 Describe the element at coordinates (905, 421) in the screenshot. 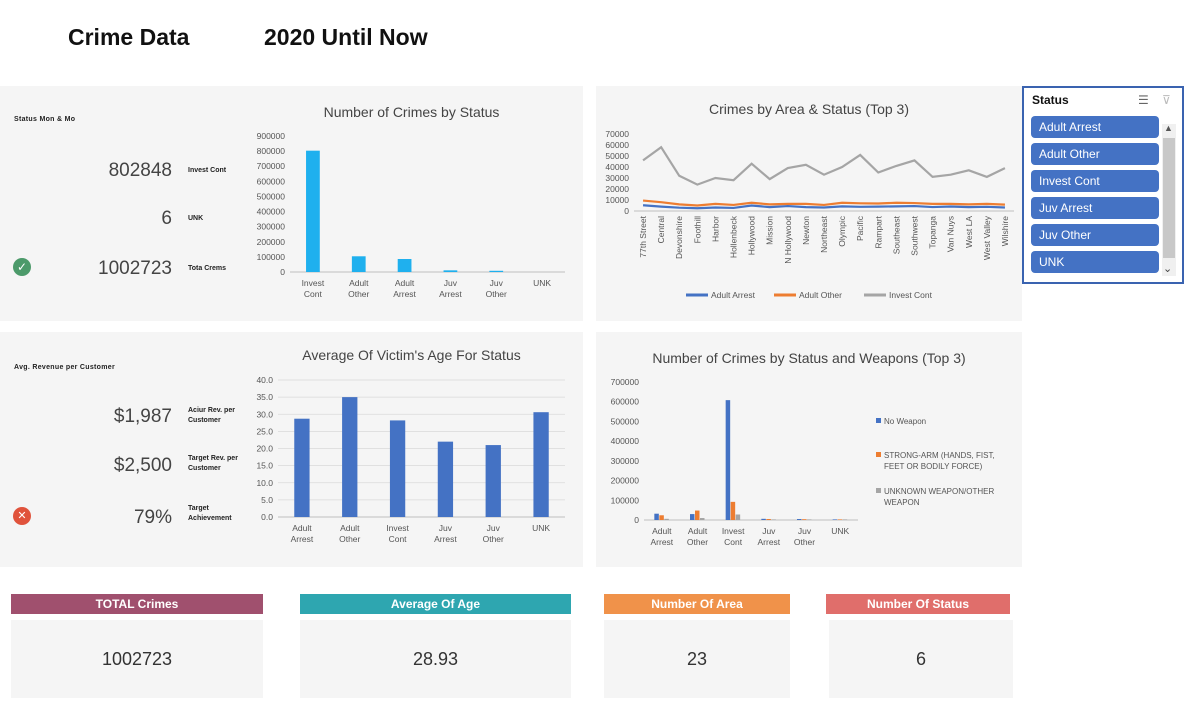

I see `legend-label: No Weapon` at that location.